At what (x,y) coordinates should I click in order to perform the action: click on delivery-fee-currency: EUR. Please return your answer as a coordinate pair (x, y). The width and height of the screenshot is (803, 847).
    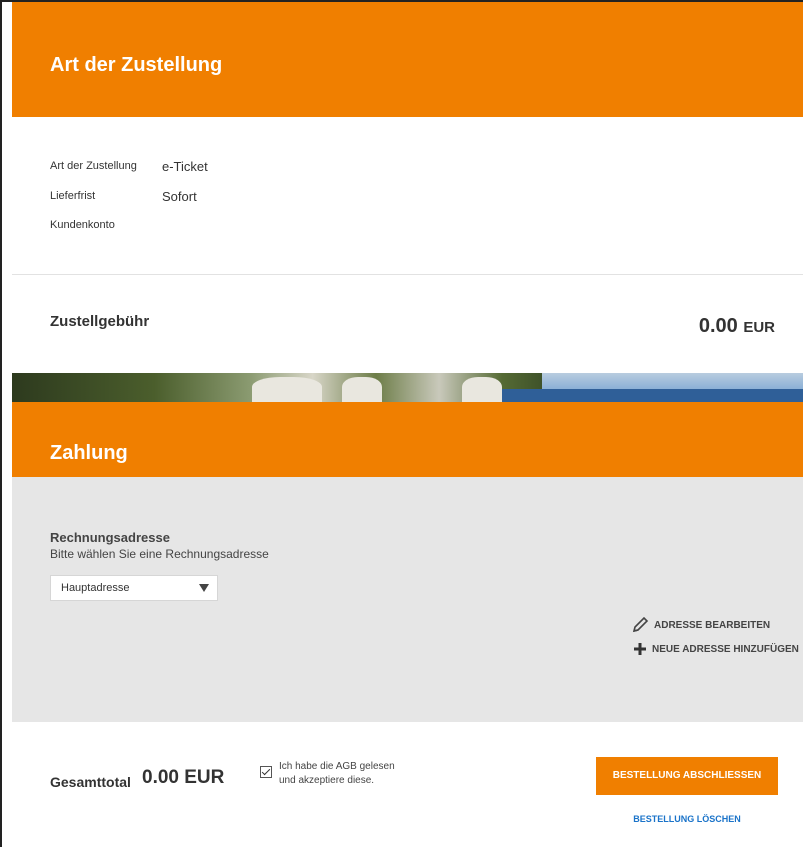
    Looking at the image, I should click on (759, 327).